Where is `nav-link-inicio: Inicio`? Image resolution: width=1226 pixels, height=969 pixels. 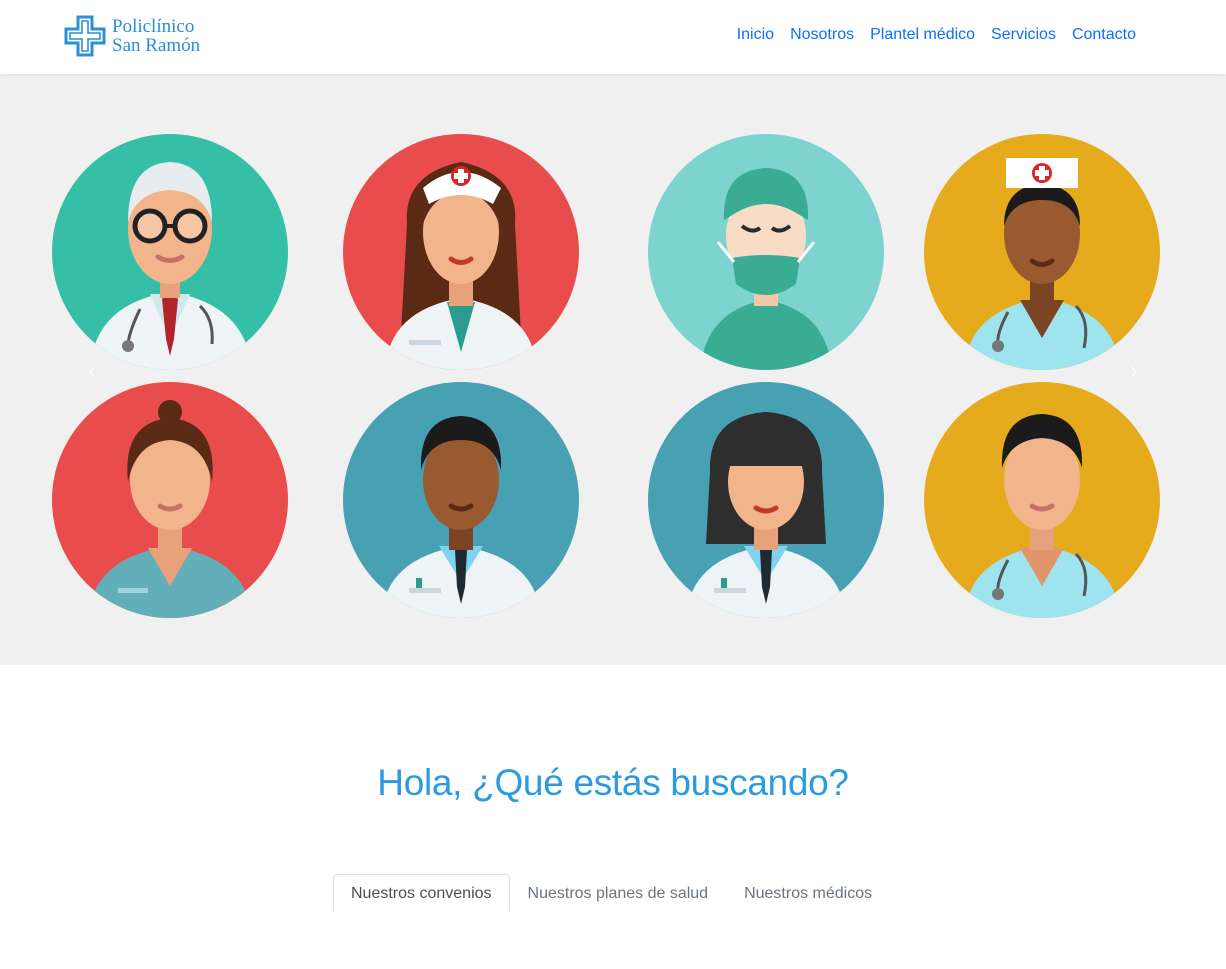 nav-link-inicio: Inicio is located at coordinates (755, 35).